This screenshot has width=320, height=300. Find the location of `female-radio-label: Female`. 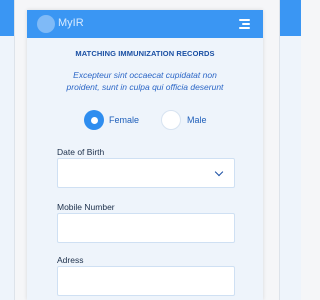

female-radio-label: Female is located at coordinates (124, 120).